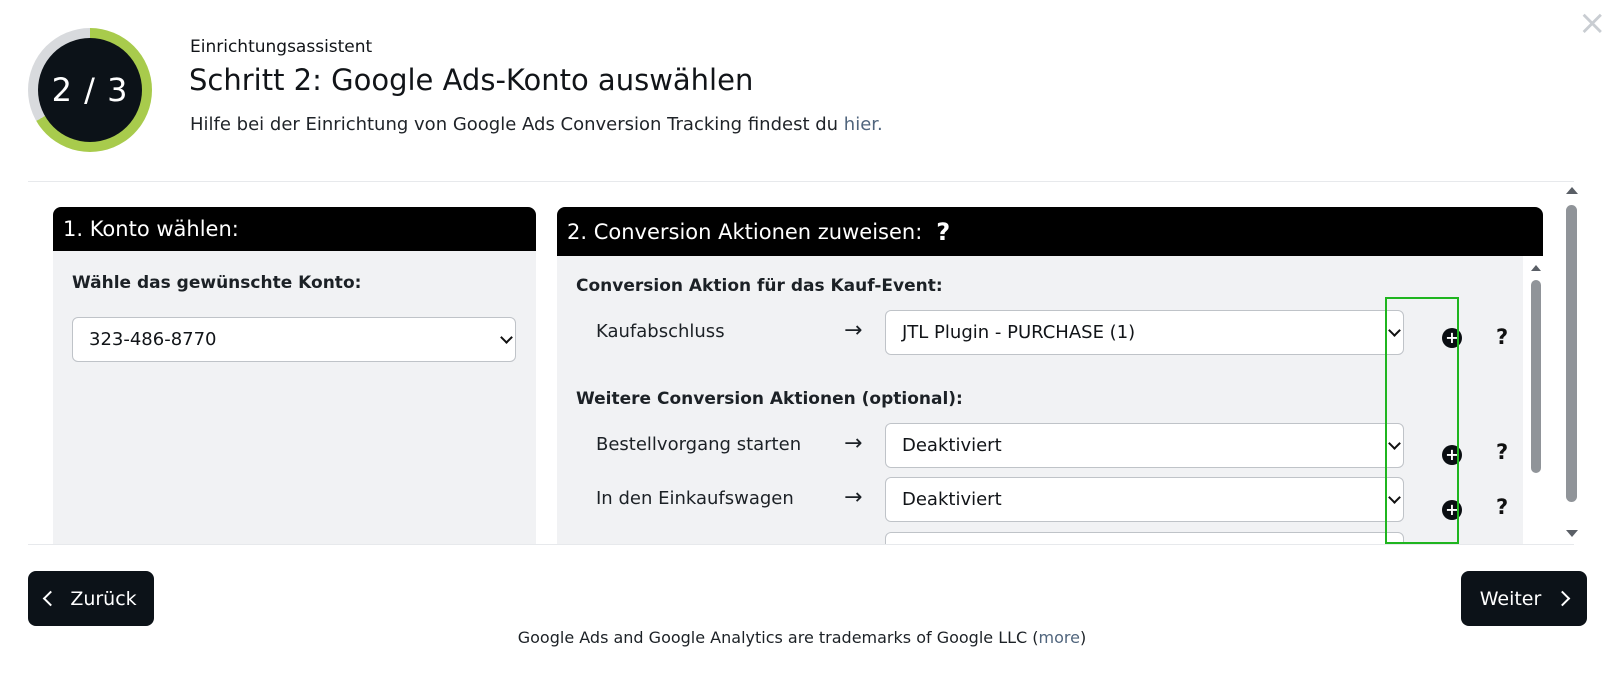 Image resolution: width=1604 pixels, height=679 pixels. What do you see at coordinates (1510, 598) in the screenshot?
I see `next-button-label: Weiter` at bounding box center [1510, 598].